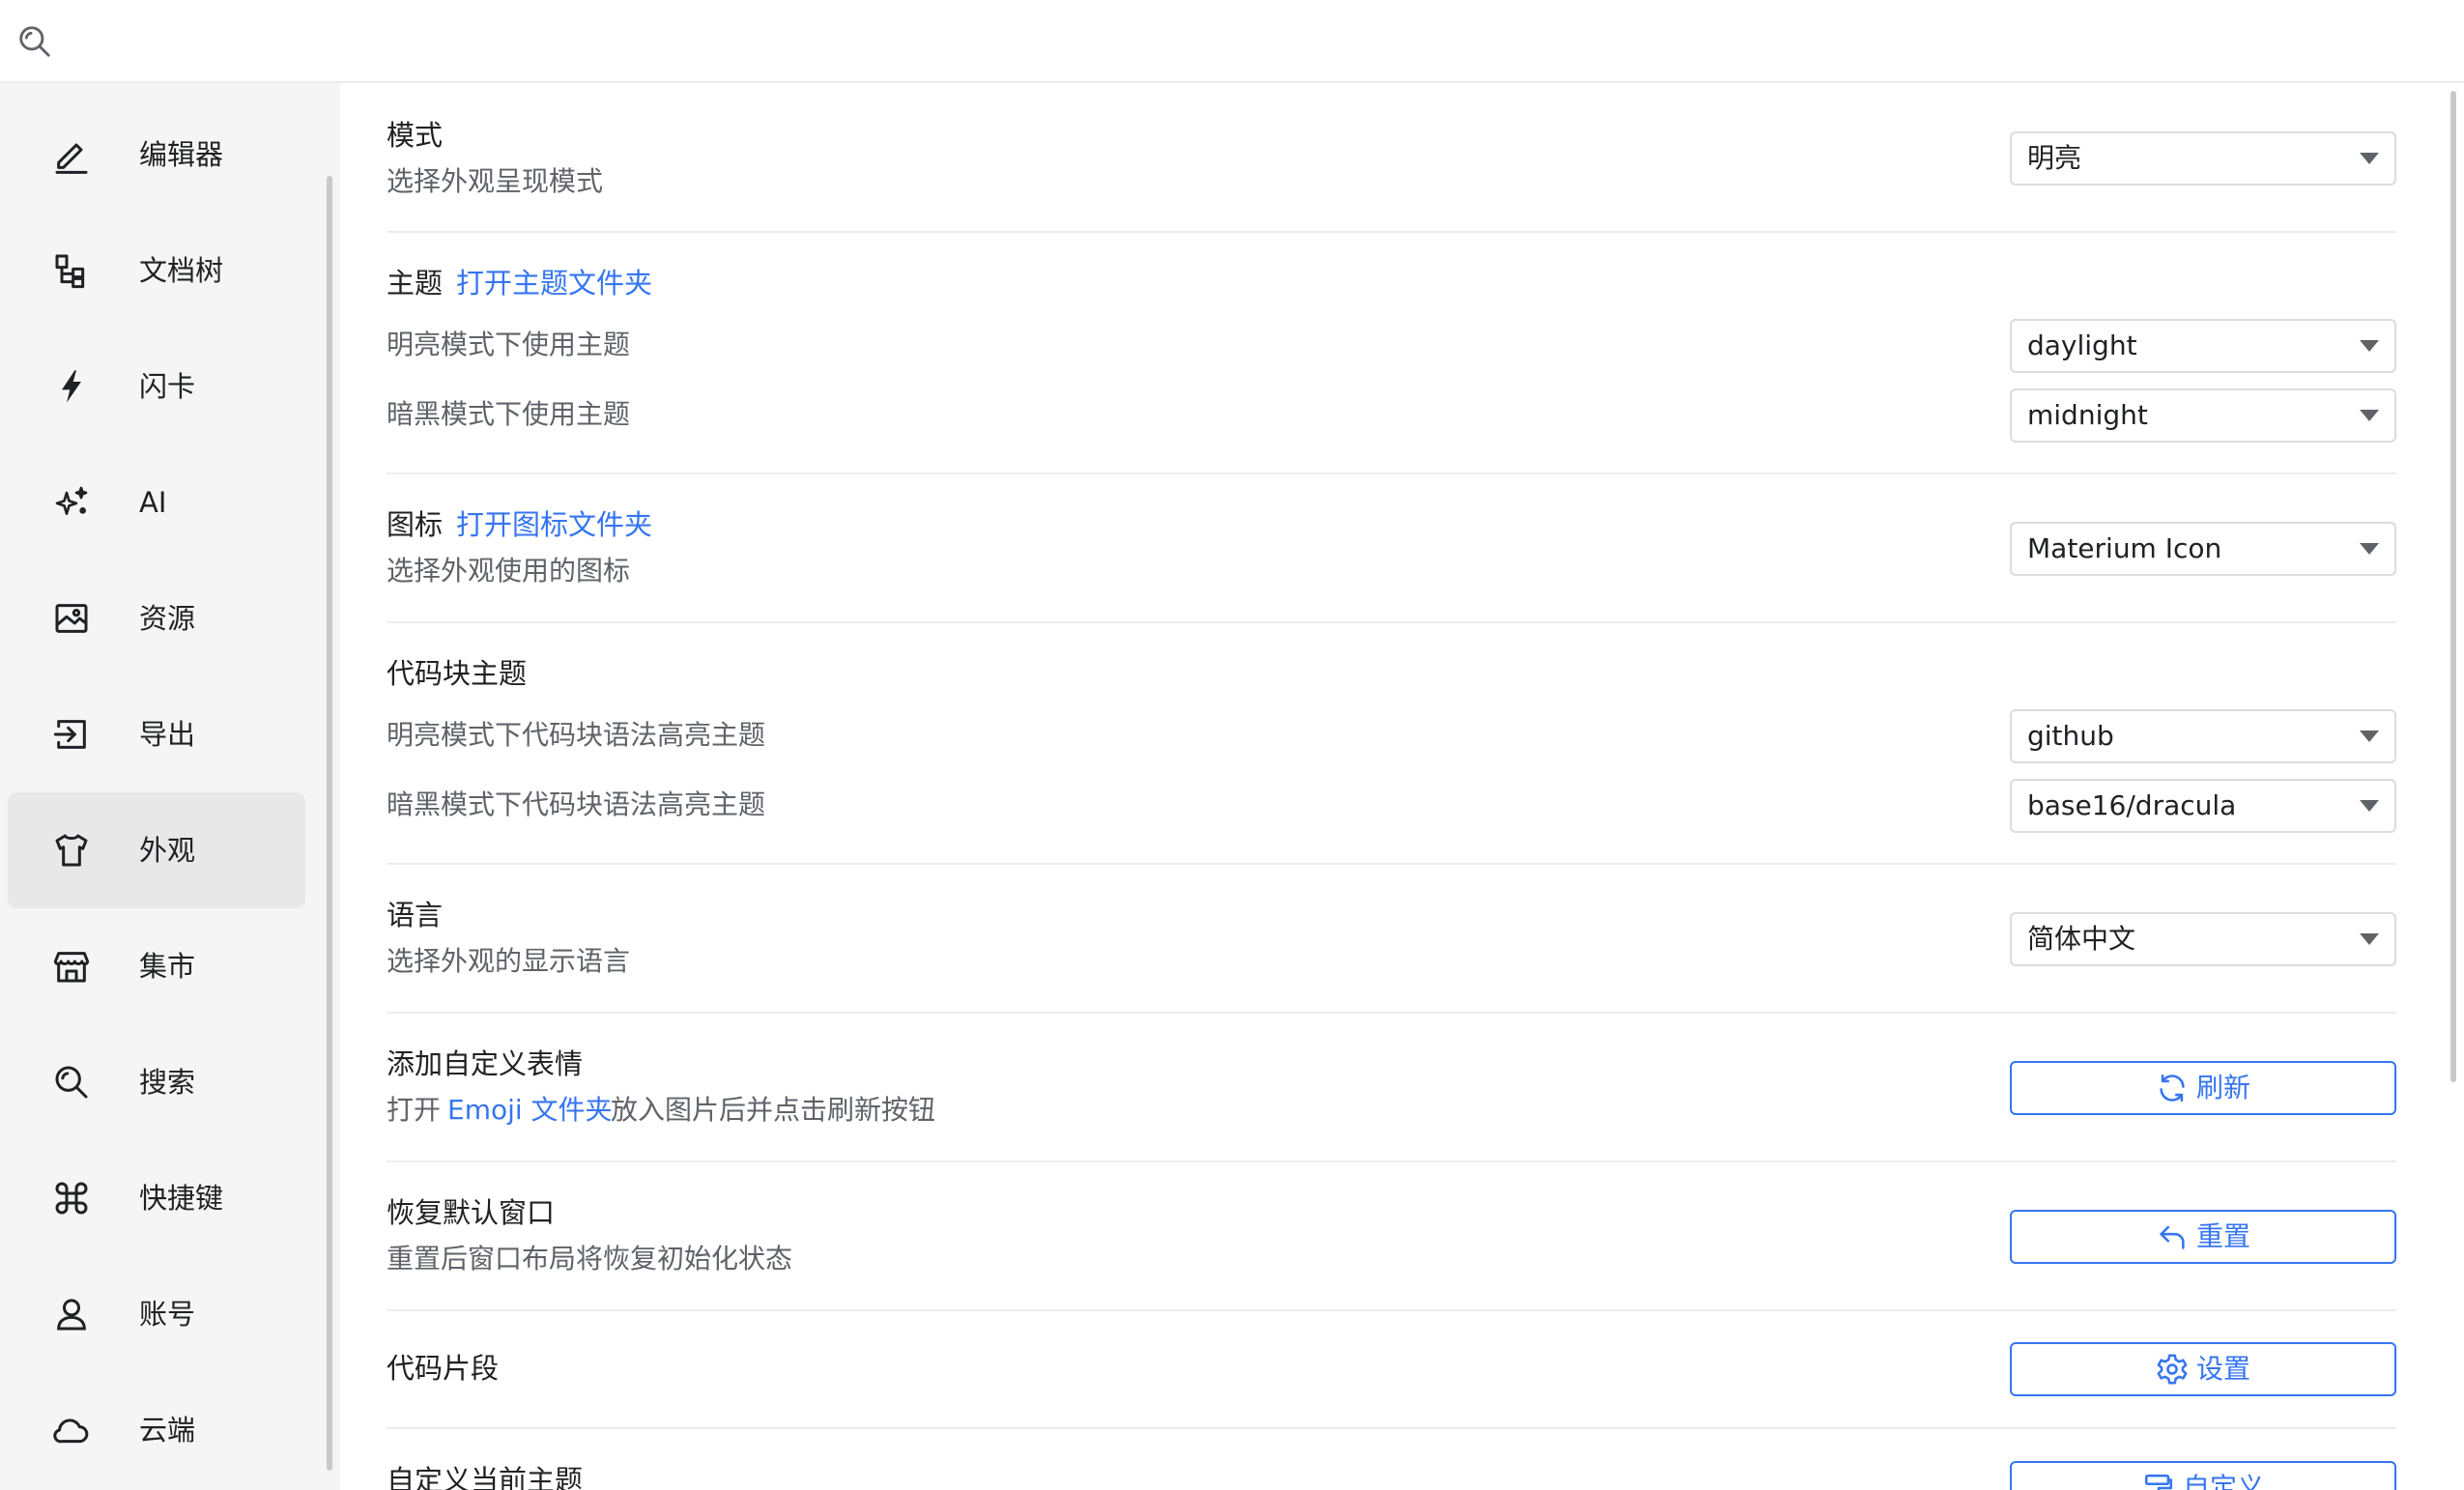  I want to click on language-select: 简体中文, so click(2203, 939).